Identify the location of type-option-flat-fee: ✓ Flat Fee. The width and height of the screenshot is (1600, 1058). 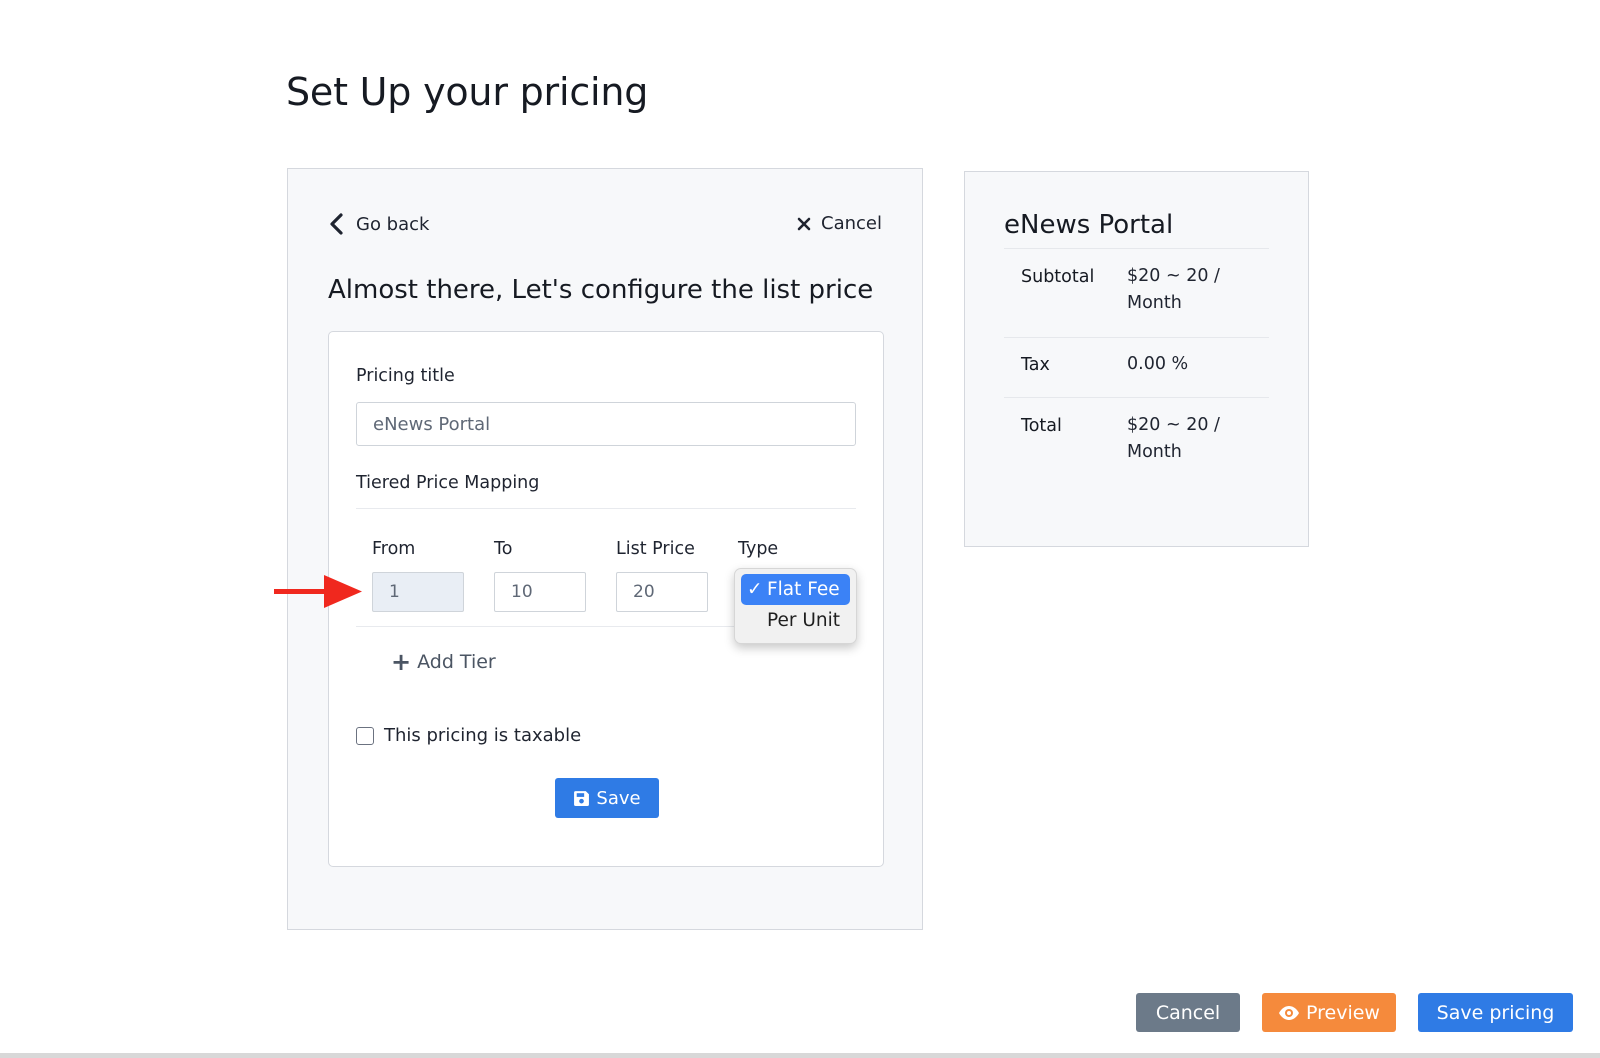
(795, 589).